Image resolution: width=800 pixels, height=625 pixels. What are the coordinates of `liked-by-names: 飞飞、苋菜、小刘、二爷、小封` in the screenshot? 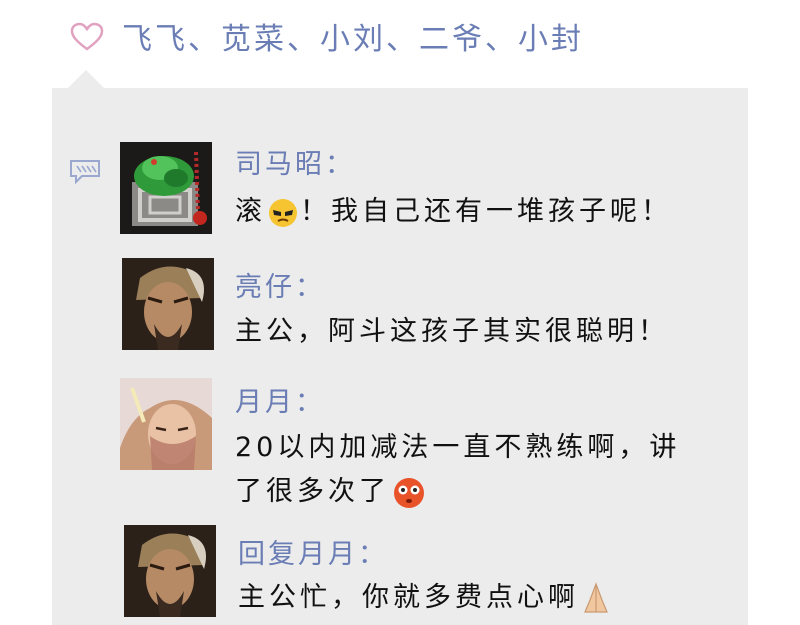 It's located at (353, 36).